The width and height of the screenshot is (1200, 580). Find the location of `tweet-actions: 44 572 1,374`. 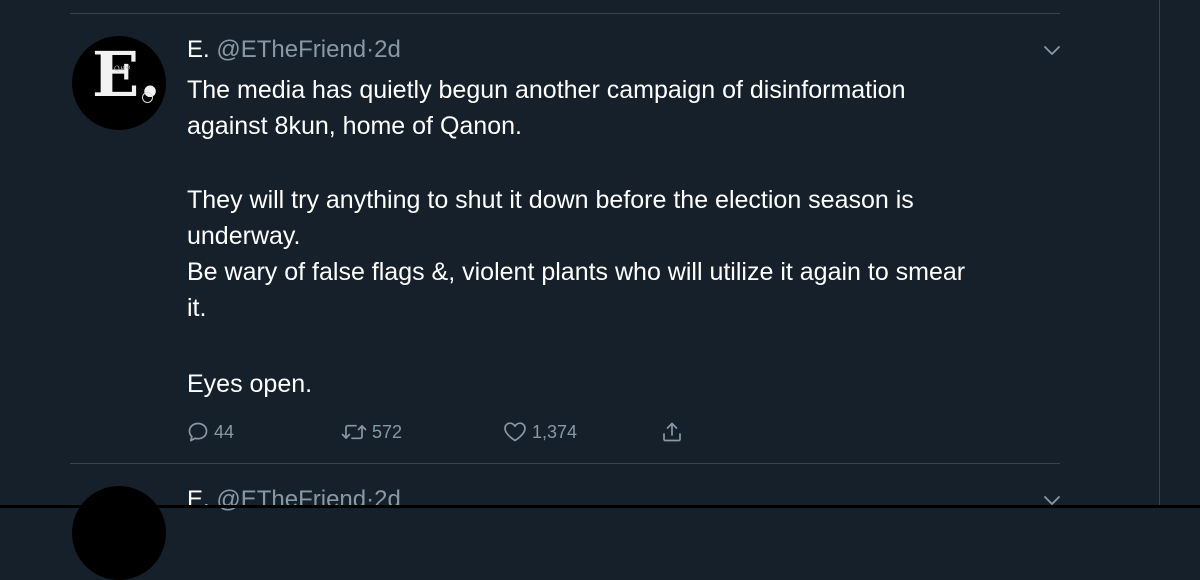

tweet-actions: 44 572 1,374 is located at coordinates (446, 432).